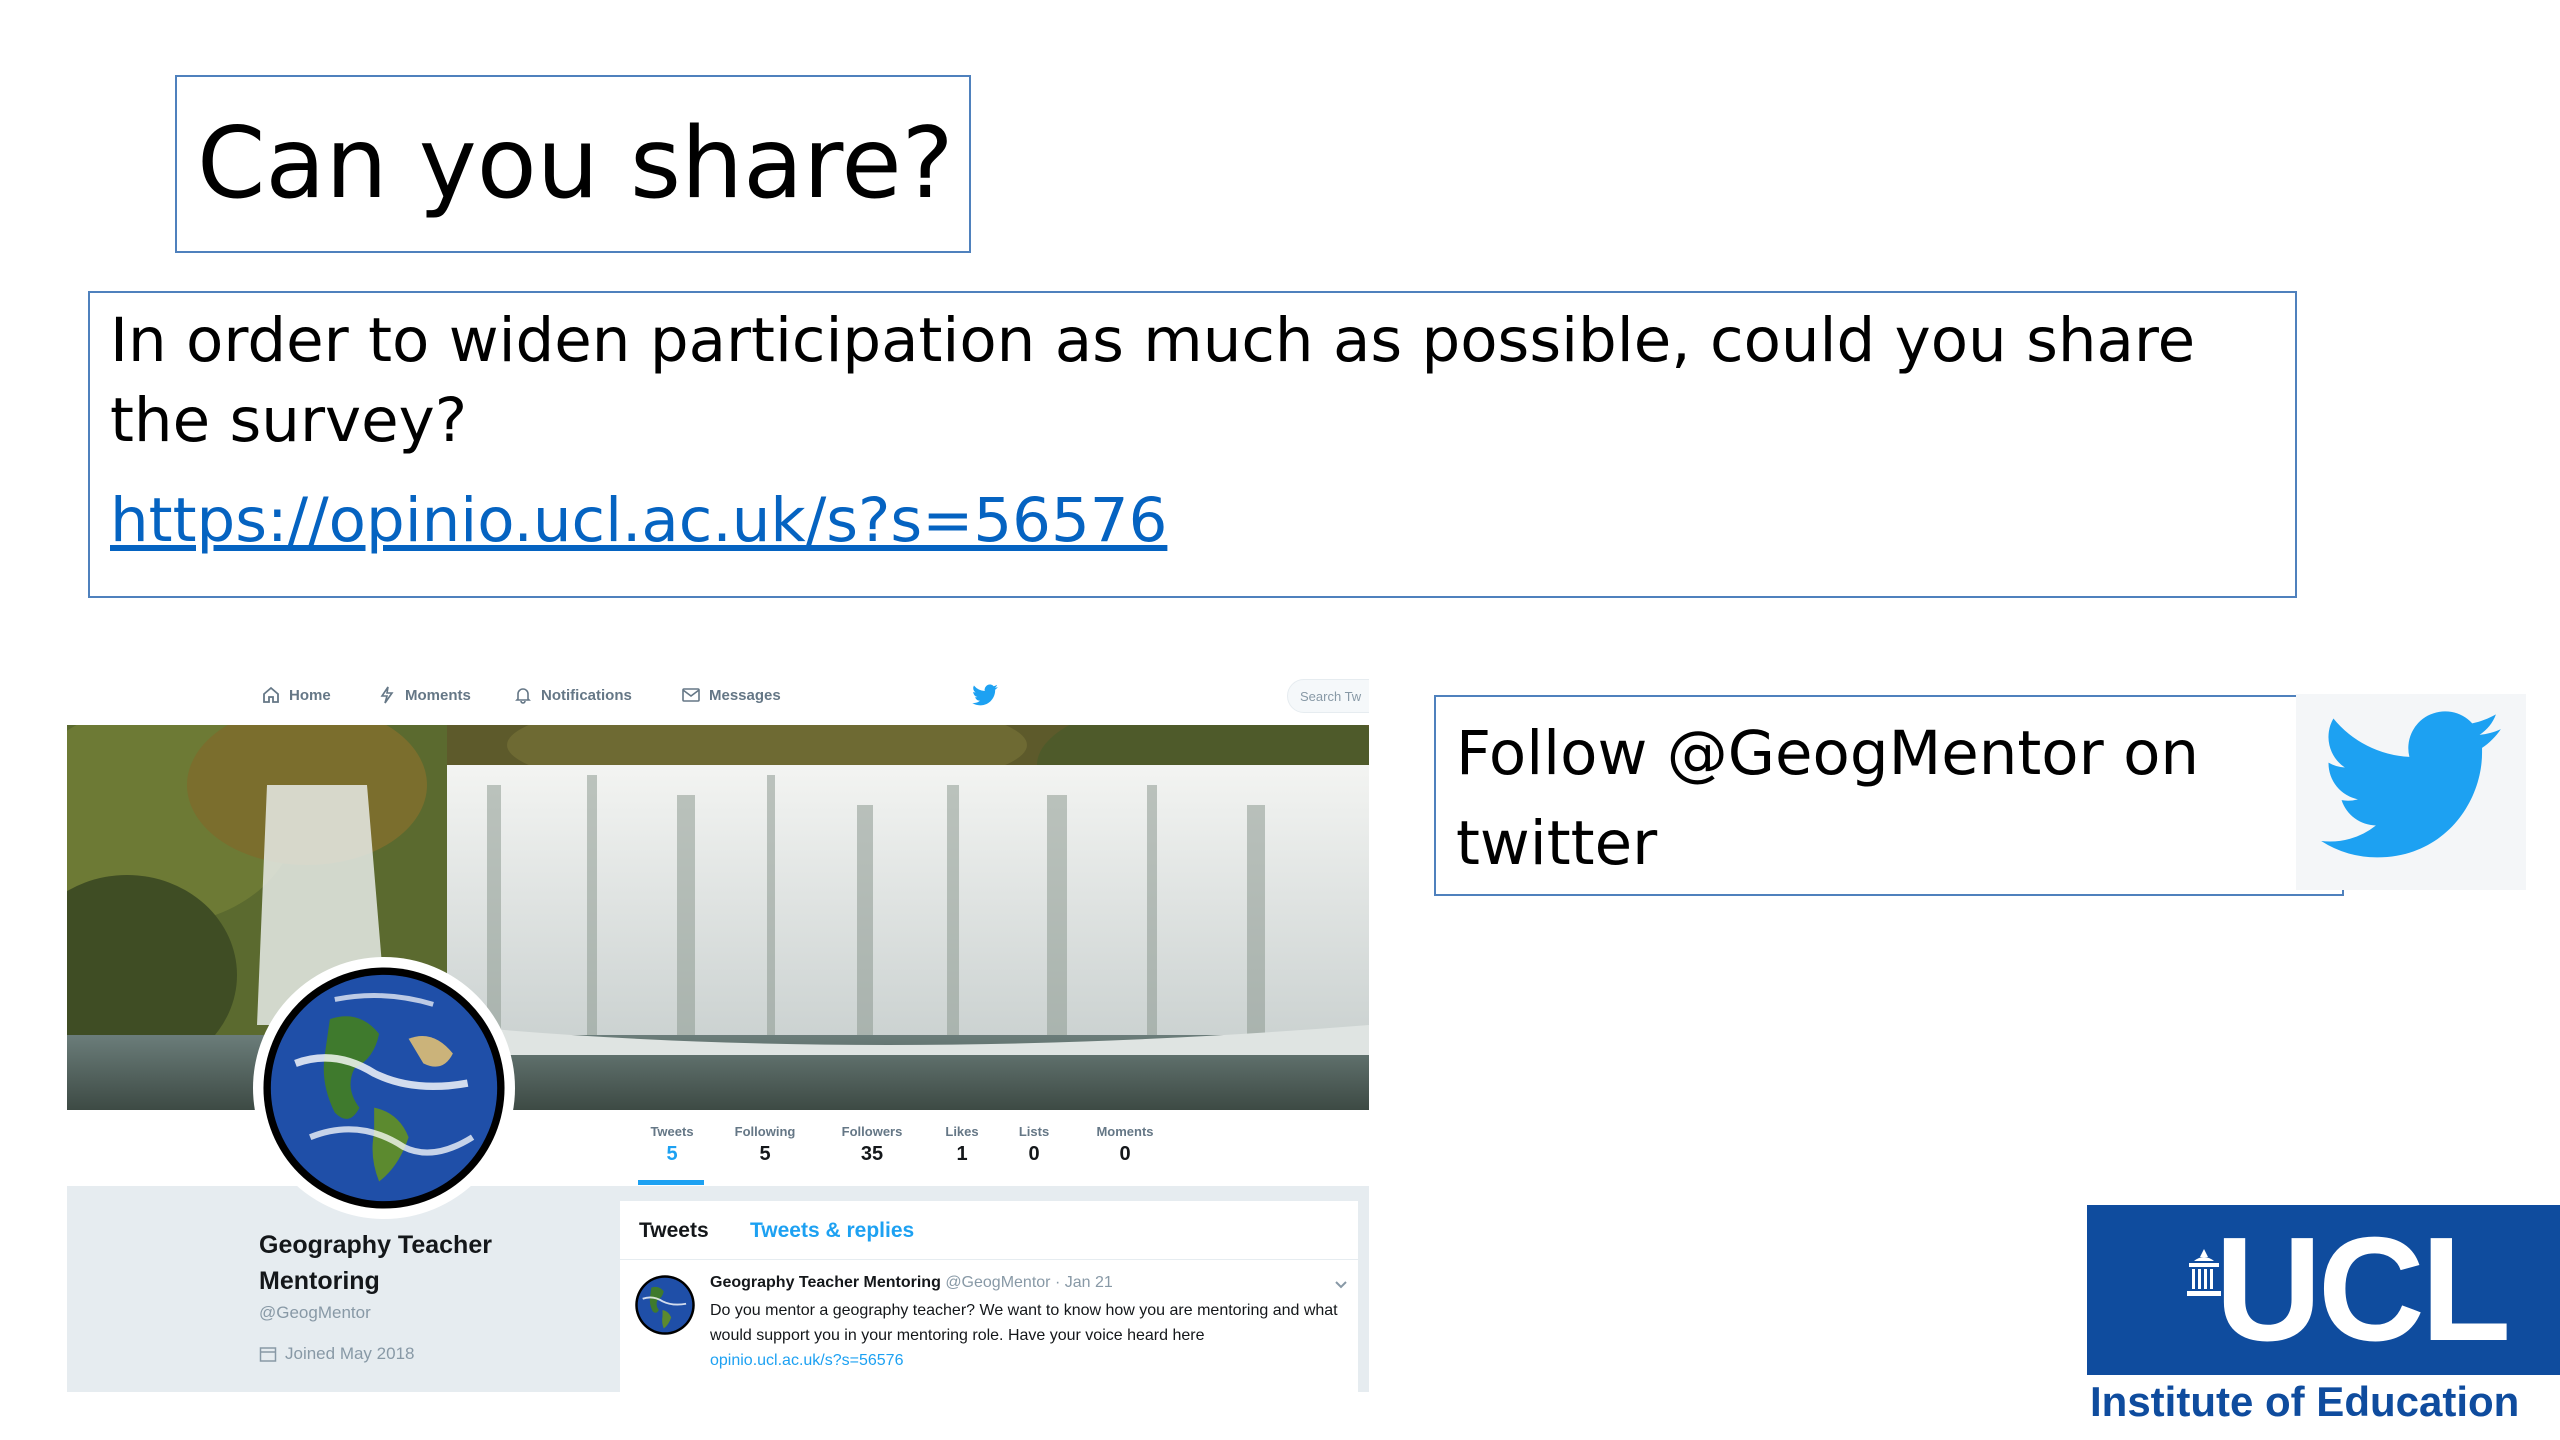  What do you see at coordinates (523, 696) in the screenshot?
I see `bell-icon` at bounding box center [523, 696].